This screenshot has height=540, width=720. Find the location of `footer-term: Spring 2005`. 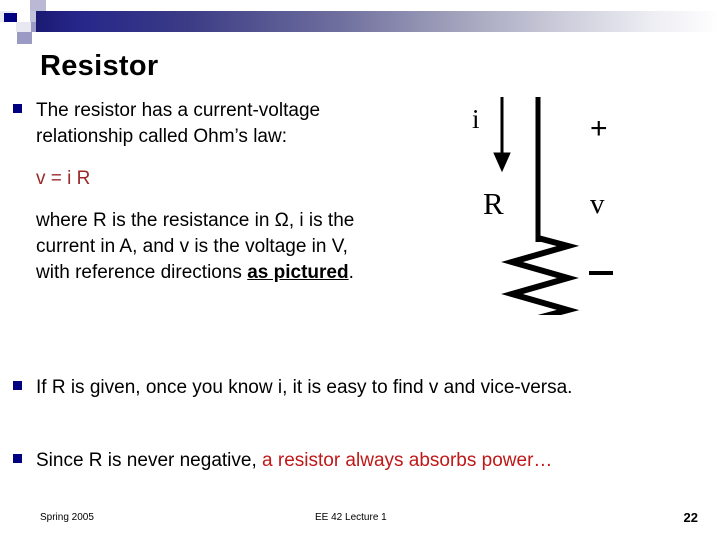

footer-term: Spring 2005 is located at coordinates (67, 517).